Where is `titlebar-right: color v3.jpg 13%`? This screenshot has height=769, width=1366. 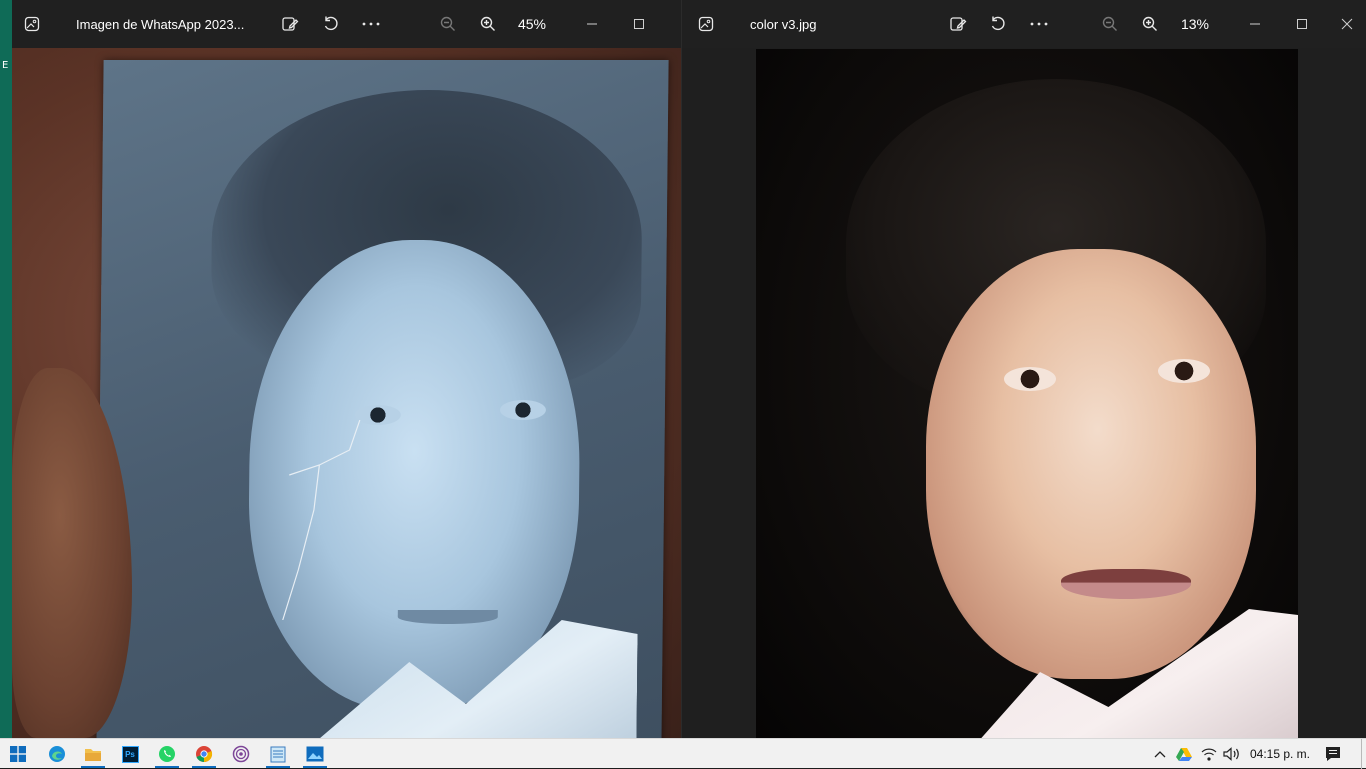 titlebar-right: color v3.jpg 13% is located at coordinates (1024, 24).